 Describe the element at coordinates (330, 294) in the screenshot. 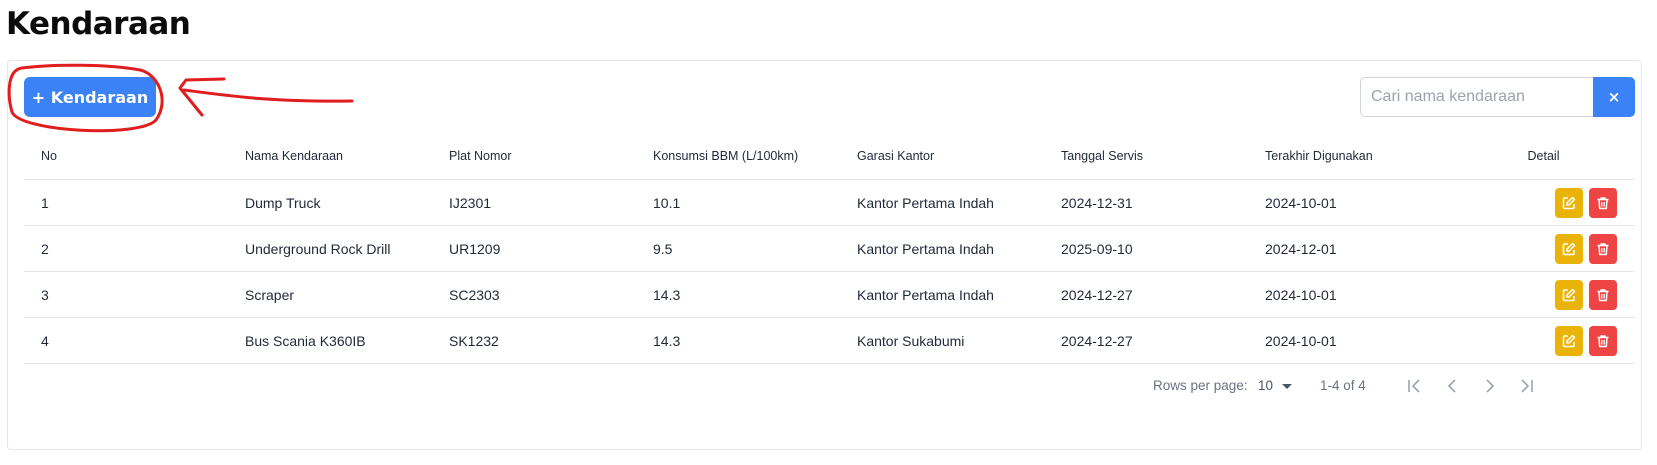

I see `cell-name: Scraper` at that location.